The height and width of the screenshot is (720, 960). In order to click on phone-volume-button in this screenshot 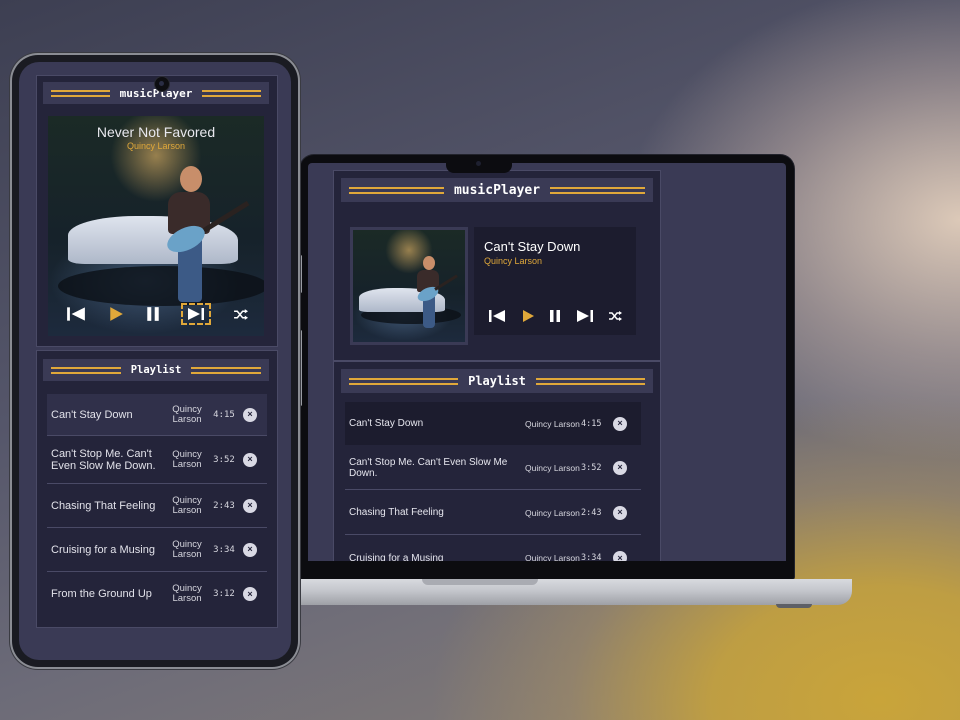, I will do `click(300, 274)`.